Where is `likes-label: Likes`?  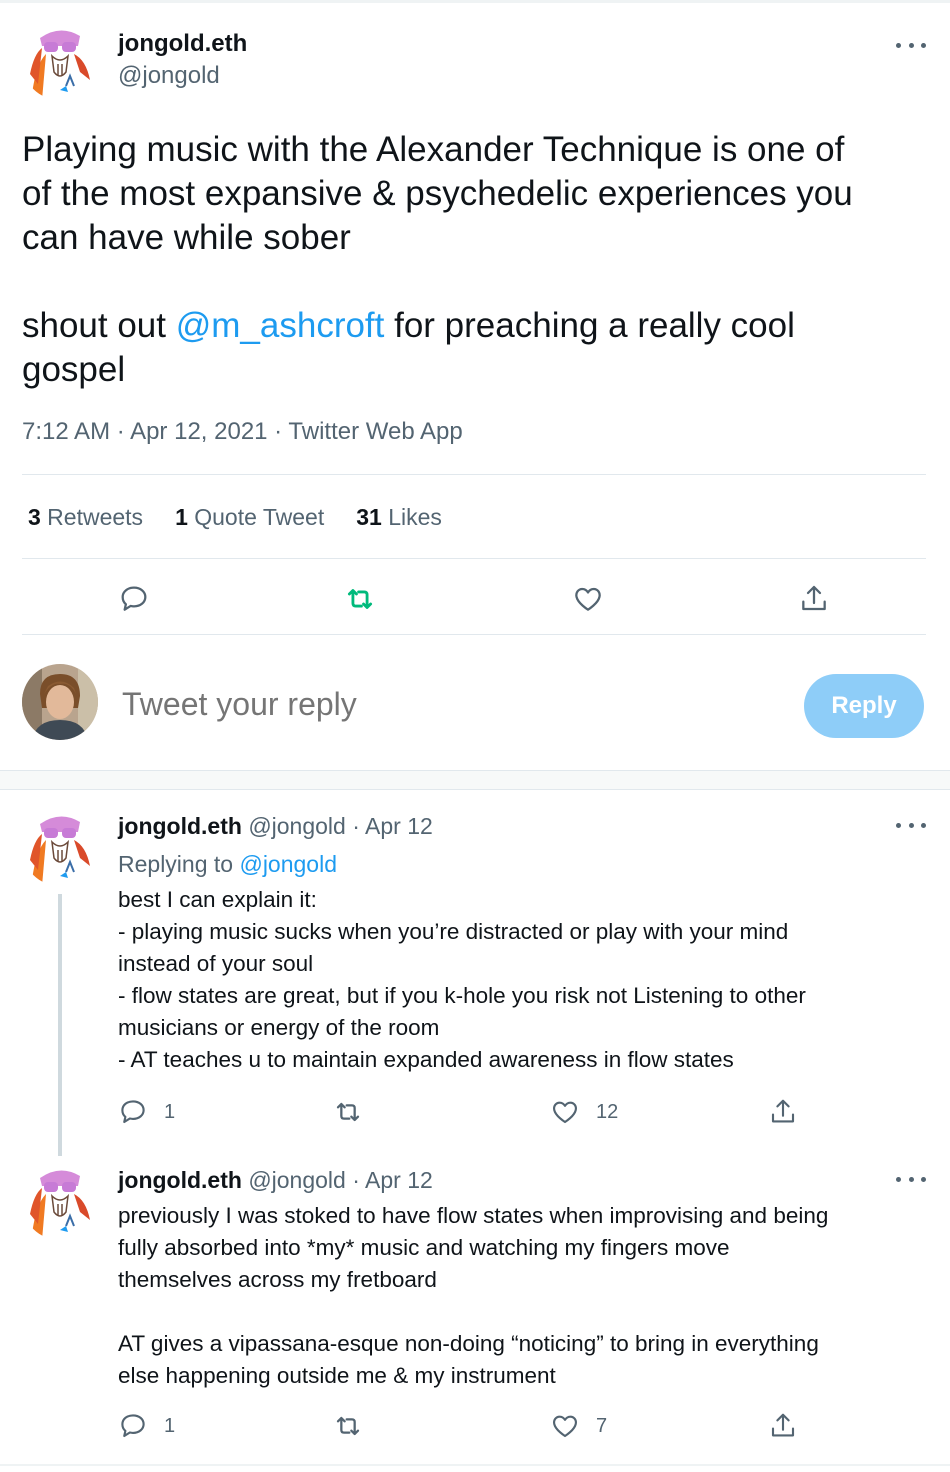 likes-label: Likes is located at coordinates (411, 517).